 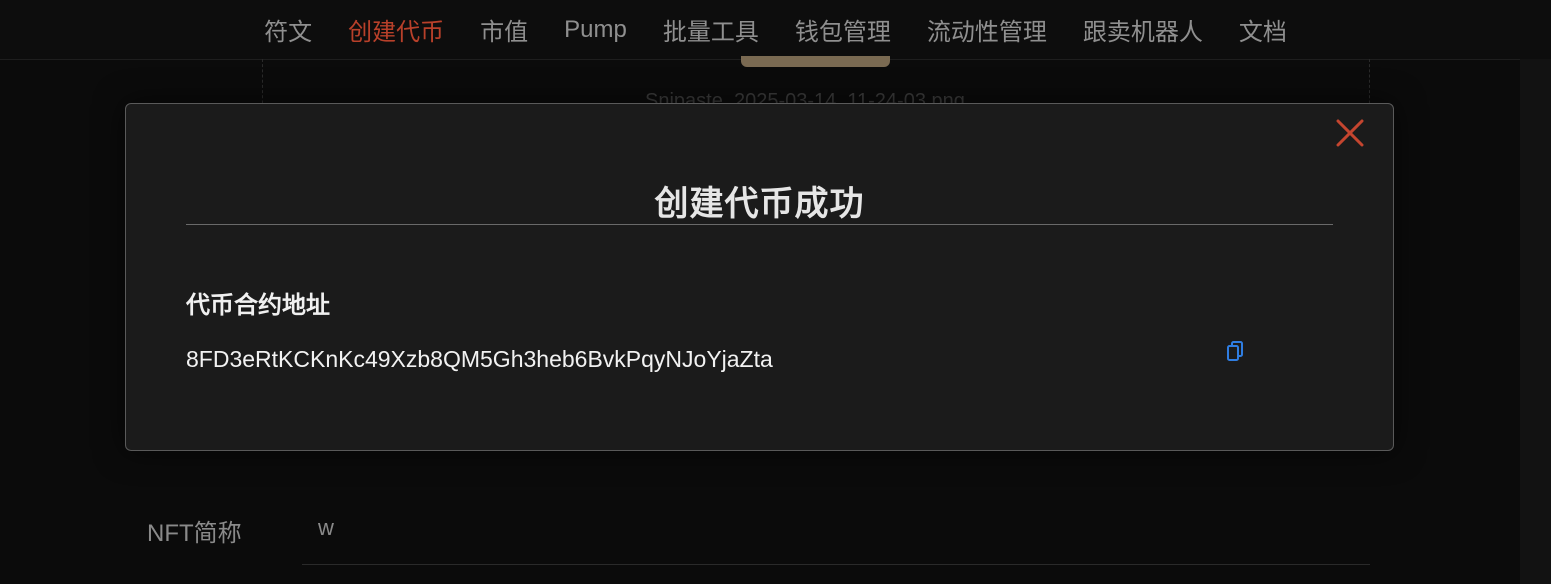 I want to click on modal-title: 创建代币成功, so click(x=759, y=204).